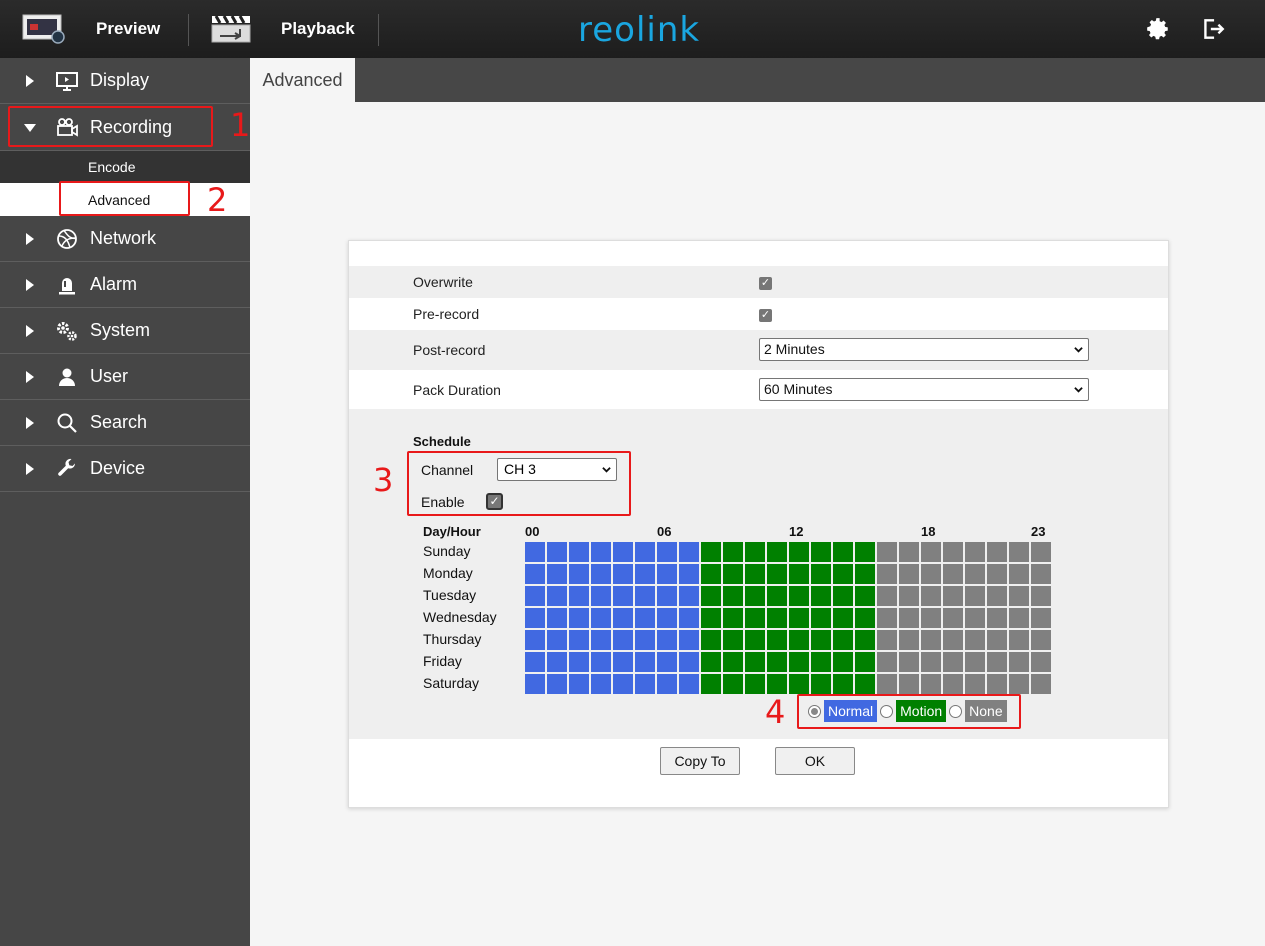 The width and height of the screenshot is (1265, 946). What do you see at coordinates (125, 127) in the screenshot?
I see `sidebar-item-recording: Recording` at bounding box center [125, 127].